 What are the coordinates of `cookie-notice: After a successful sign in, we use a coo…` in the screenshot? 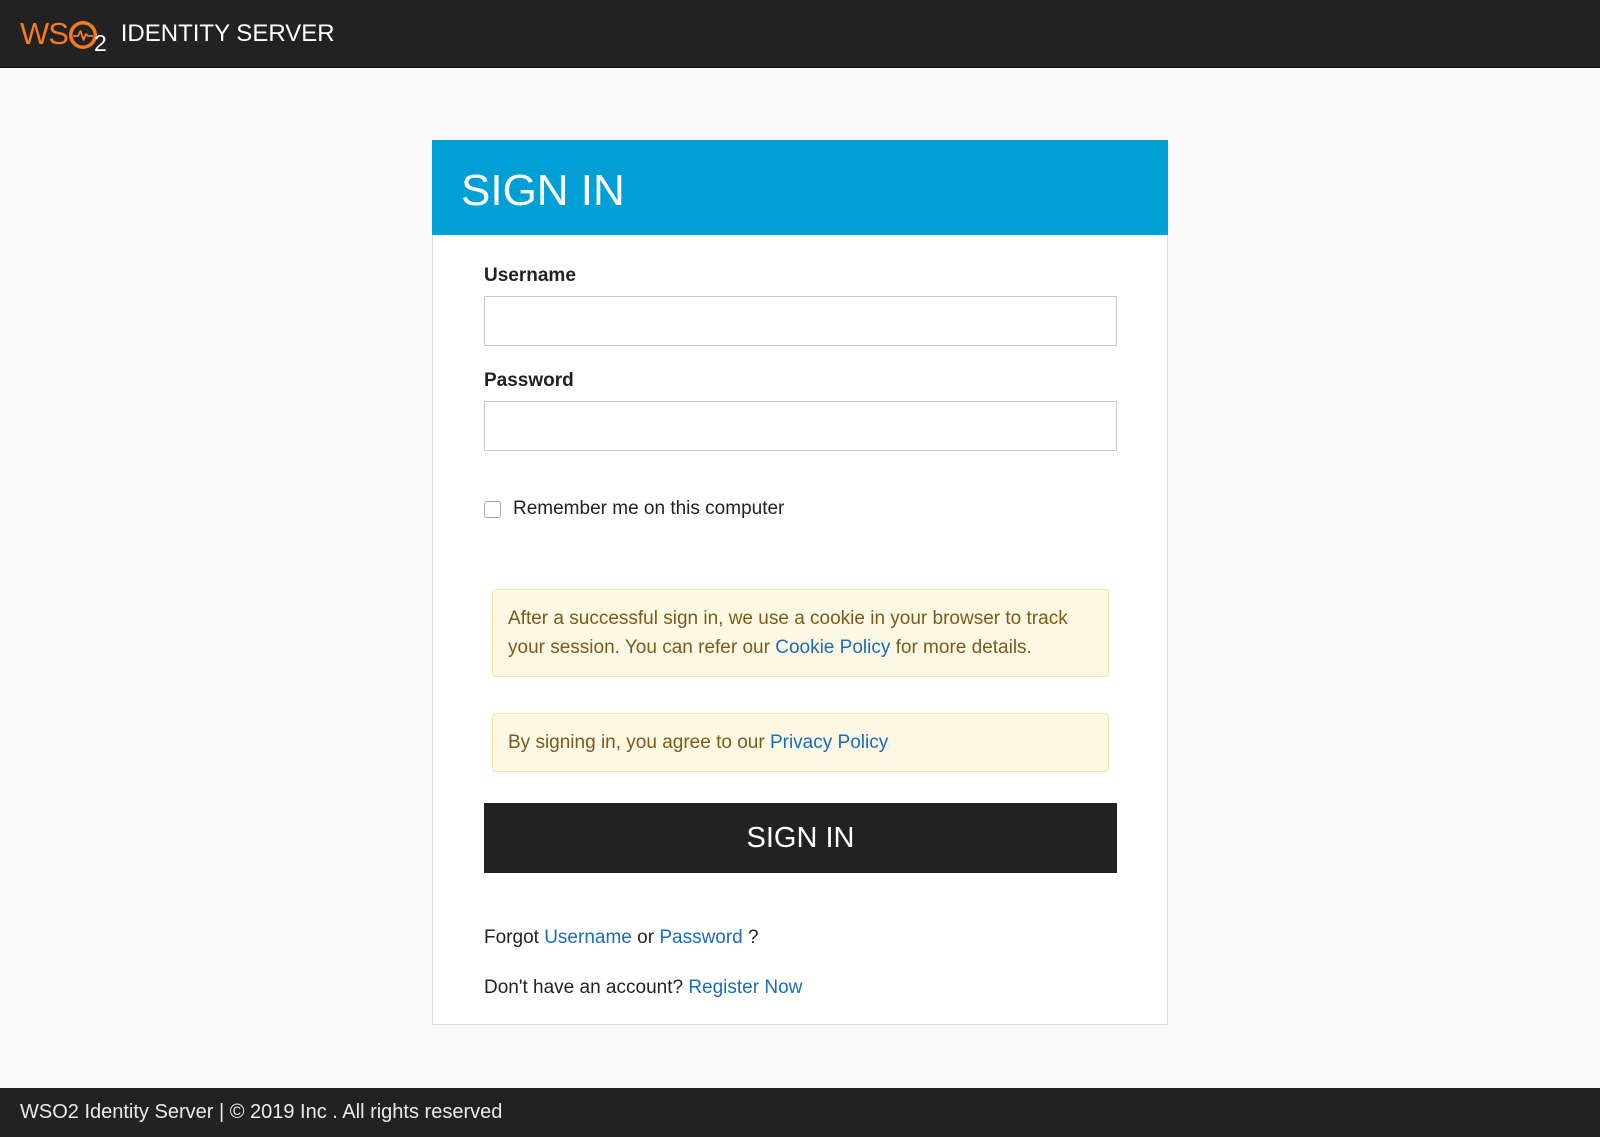 It's located at (800, 633).